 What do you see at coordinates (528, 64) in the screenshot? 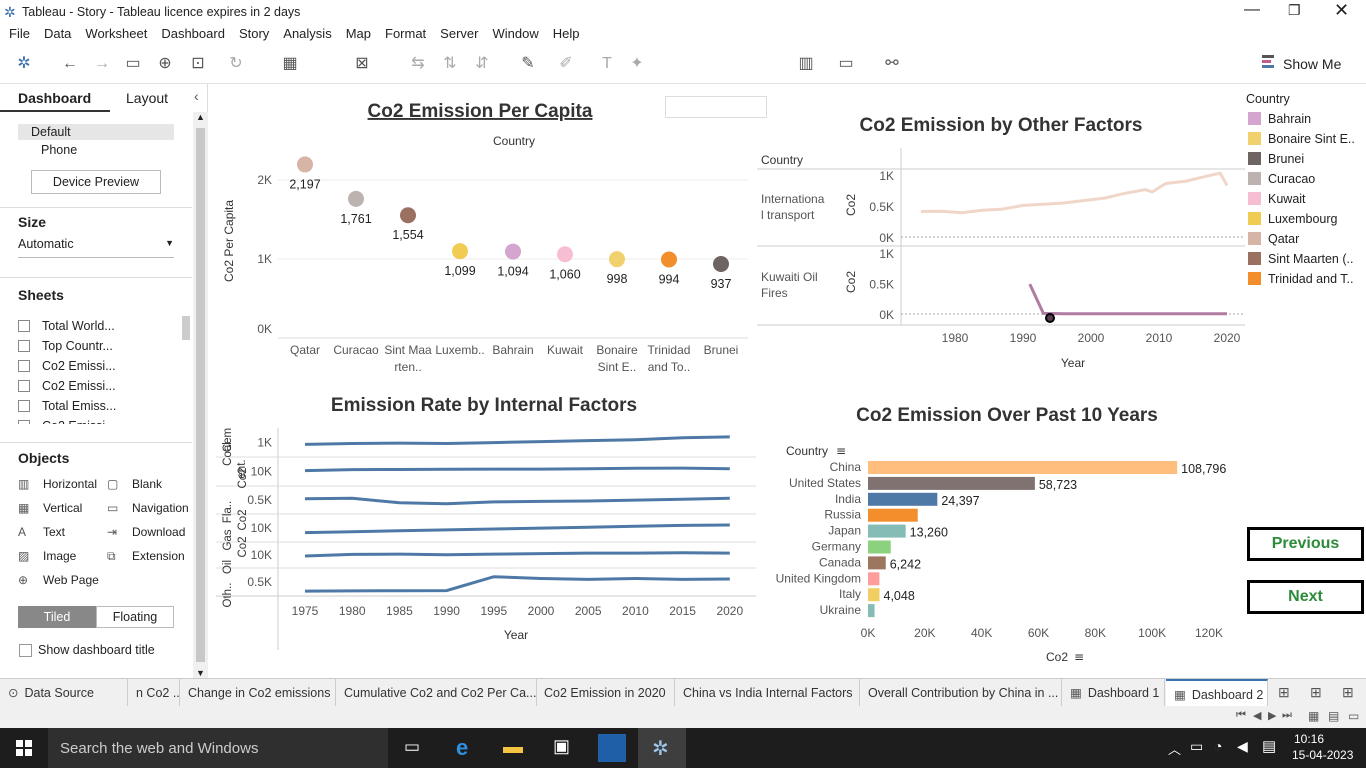
I see `highlight-icon: ✎` at bounding box center [528, 64].